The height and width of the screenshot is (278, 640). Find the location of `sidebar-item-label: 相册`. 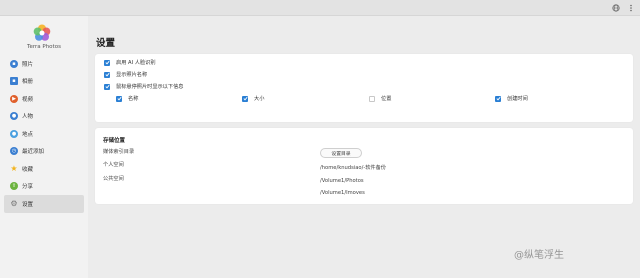

sidebar-item-label: 相册 is located at coordinates (28, 82).